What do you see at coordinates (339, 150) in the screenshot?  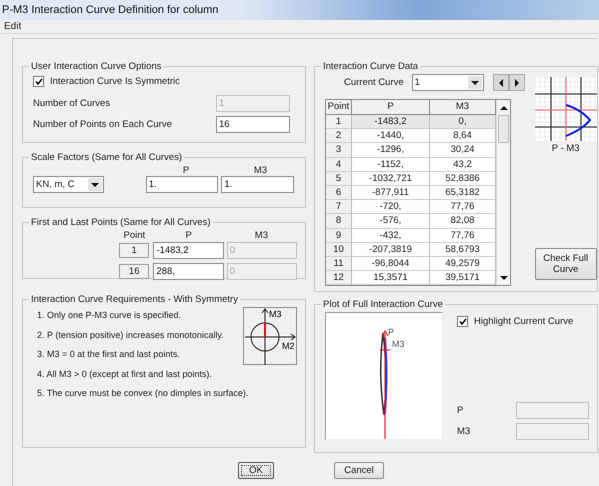 I see `row-number: 3` at bounding box center [339, 150].